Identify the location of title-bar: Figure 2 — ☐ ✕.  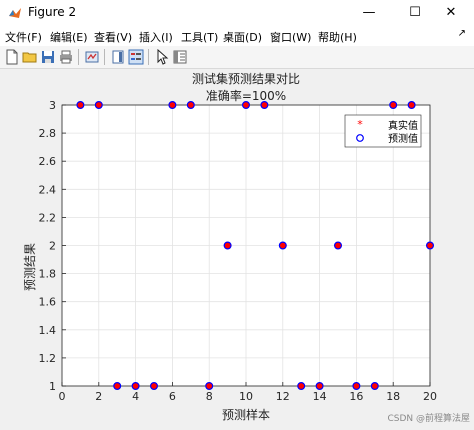
(237, 13).